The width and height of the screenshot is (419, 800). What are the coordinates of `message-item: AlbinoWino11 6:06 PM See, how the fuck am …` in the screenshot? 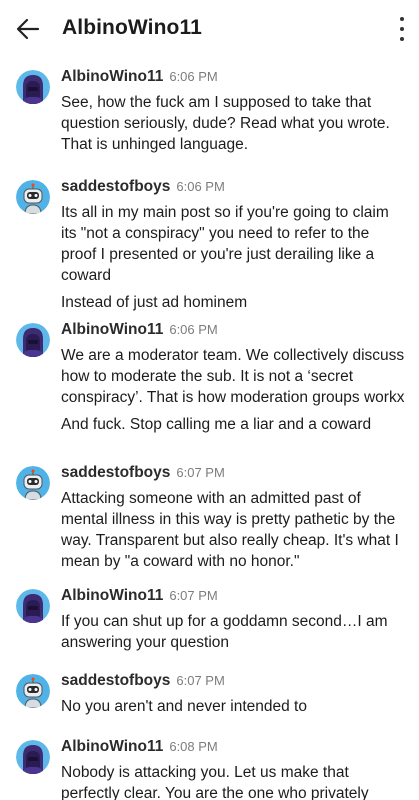 It's located at (209, 110).